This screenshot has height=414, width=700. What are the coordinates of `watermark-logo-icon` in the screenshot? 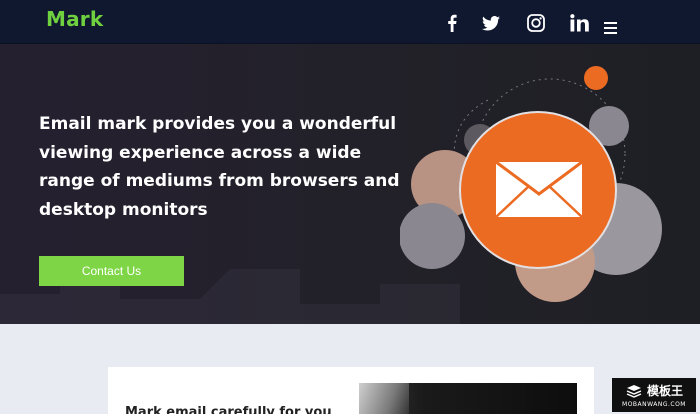 It's located at (634, 391).